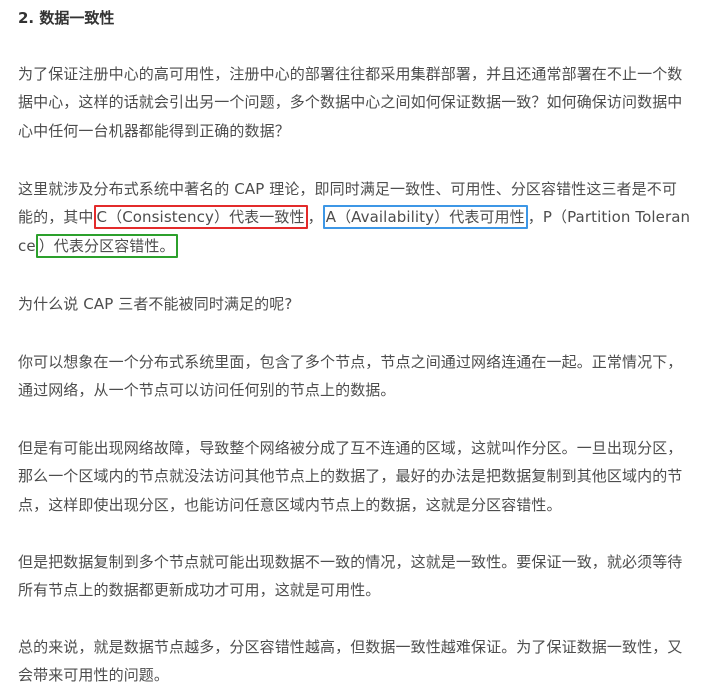 This screenshot has width=718, height=693. I want to click on availability-highlight-box: A（Availability）代表可用性, so click(425, 217).